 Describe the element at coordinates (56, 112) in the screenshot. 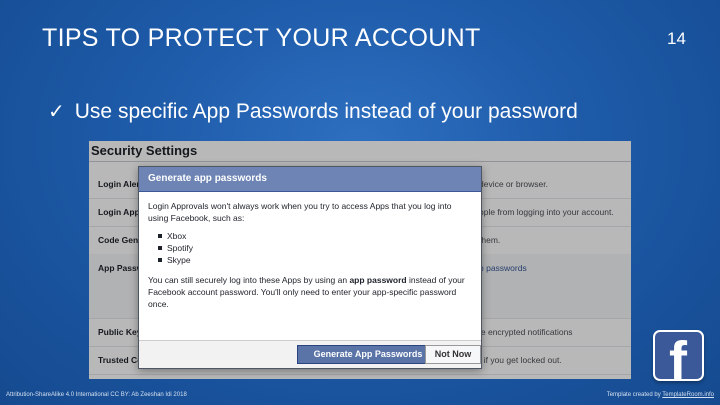

I see `check-icon: ✓` at that location.